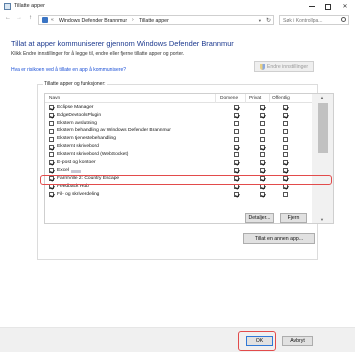  I want to click on close-button: ✕, so click(345, 6).